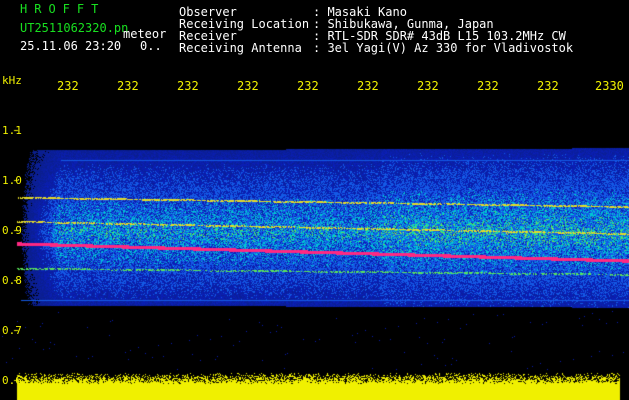  I want to click on file-count: 0.., so click(151, 46).